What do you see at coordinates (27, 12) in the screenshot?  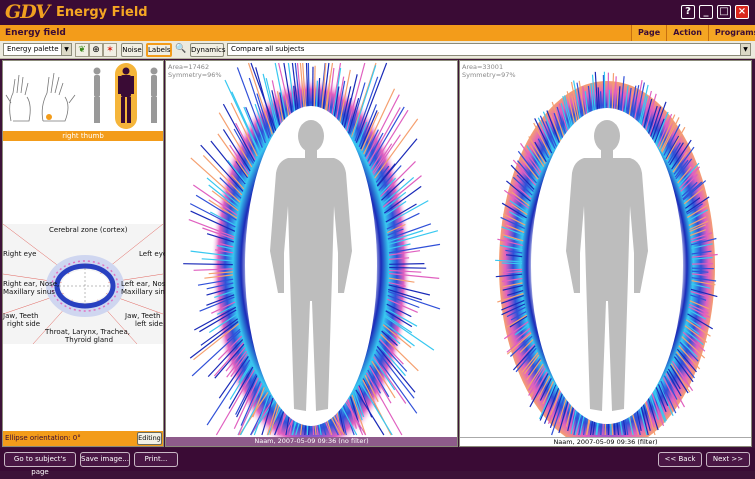 I see `app-logo: GDV` at bounding box center [27, 12].